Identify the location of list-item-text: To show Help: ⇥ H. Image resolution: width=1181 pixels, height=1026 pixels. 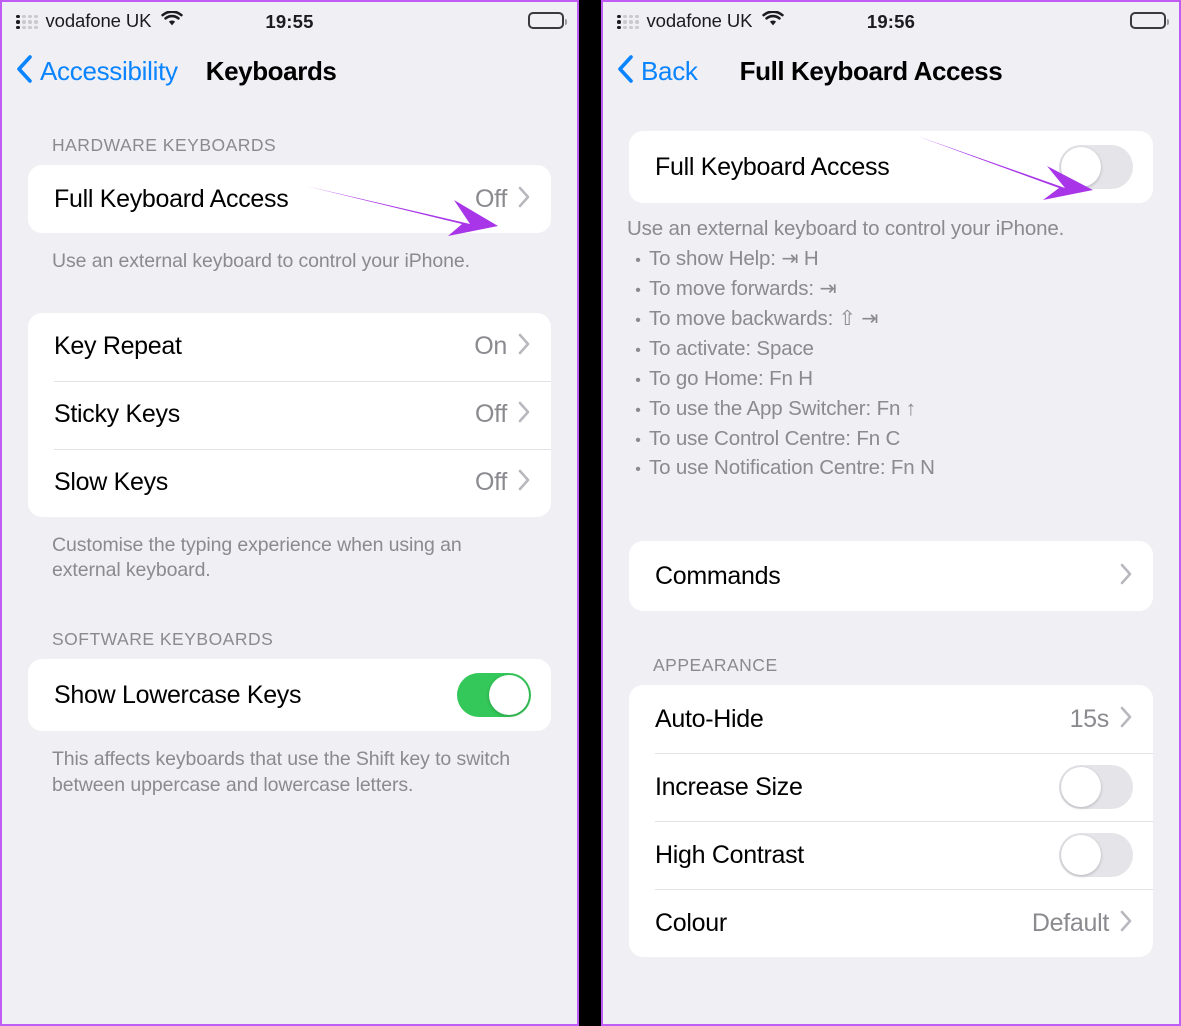
(734, 258).